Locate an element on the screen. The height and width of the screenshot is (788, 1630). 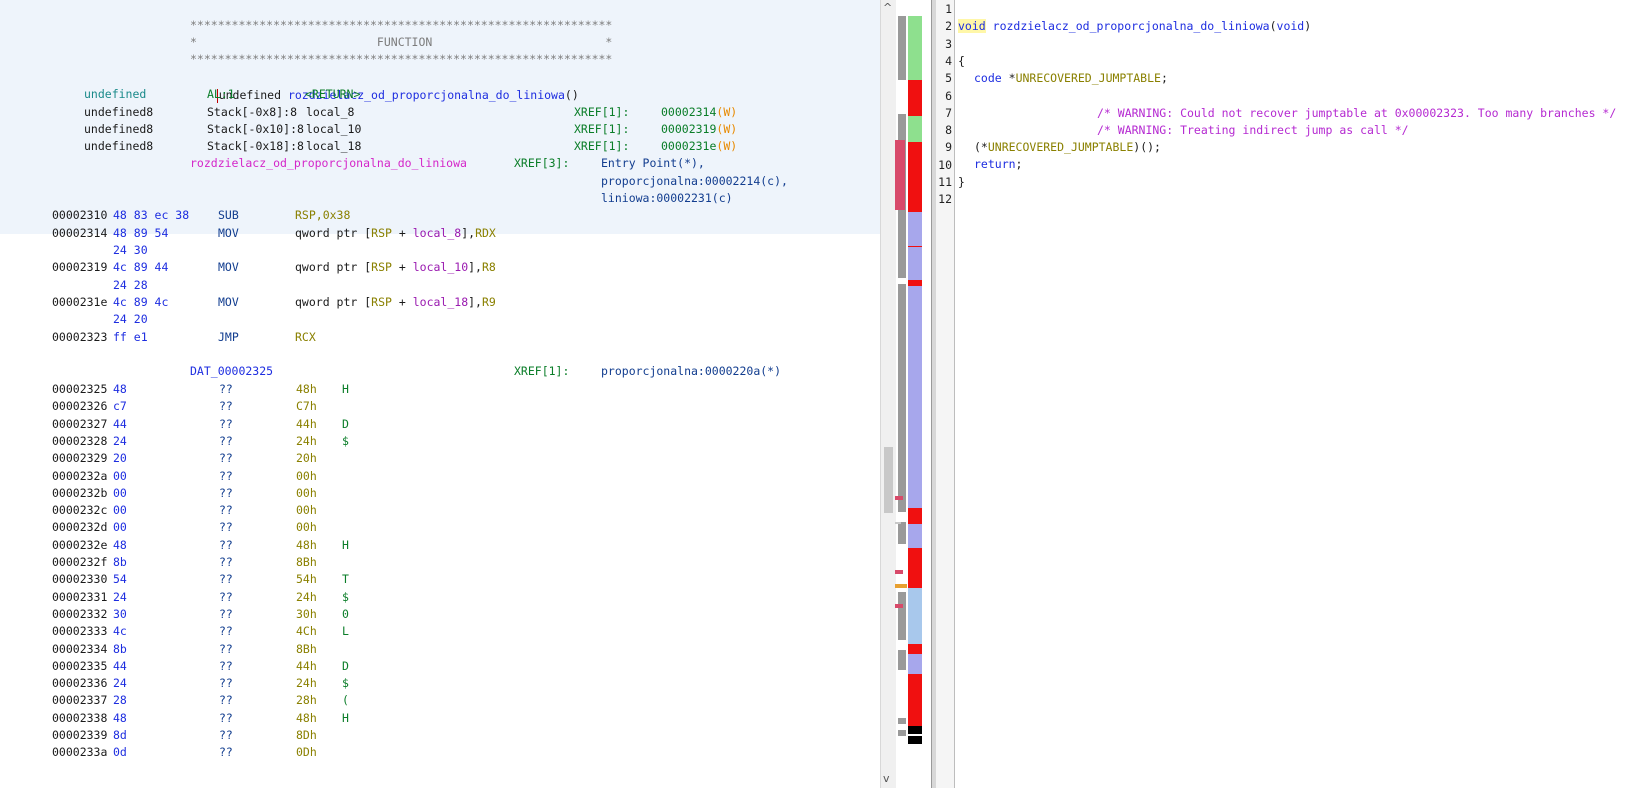
data-row-byte: 24 is located at coordinates (120, 683).